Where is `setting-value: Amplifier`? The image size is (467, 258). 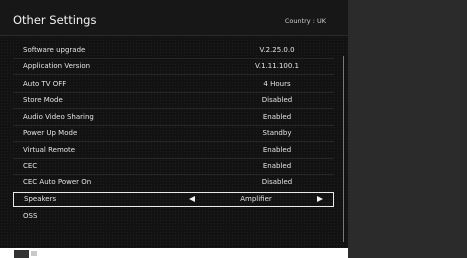
setting-value: Amplifier is located at coordinates (256, 199).